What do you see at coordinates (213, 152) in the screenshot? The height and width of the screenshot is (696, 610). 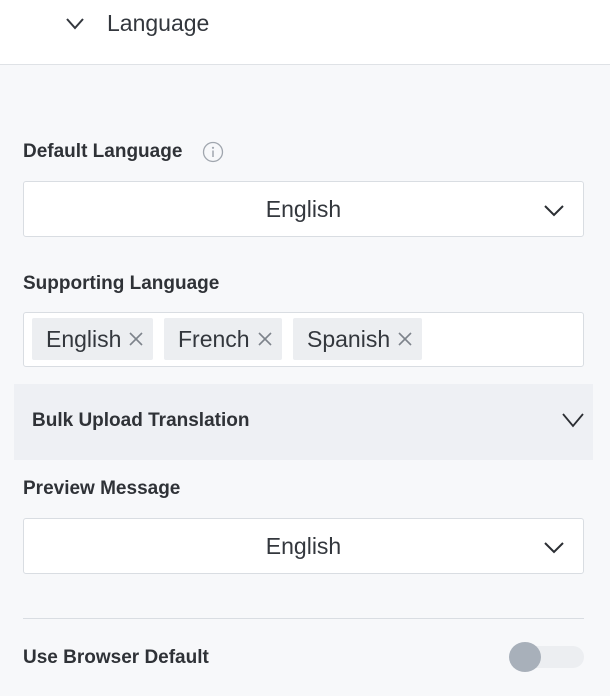 I see `info-icon` at bounding box center [213, 152].